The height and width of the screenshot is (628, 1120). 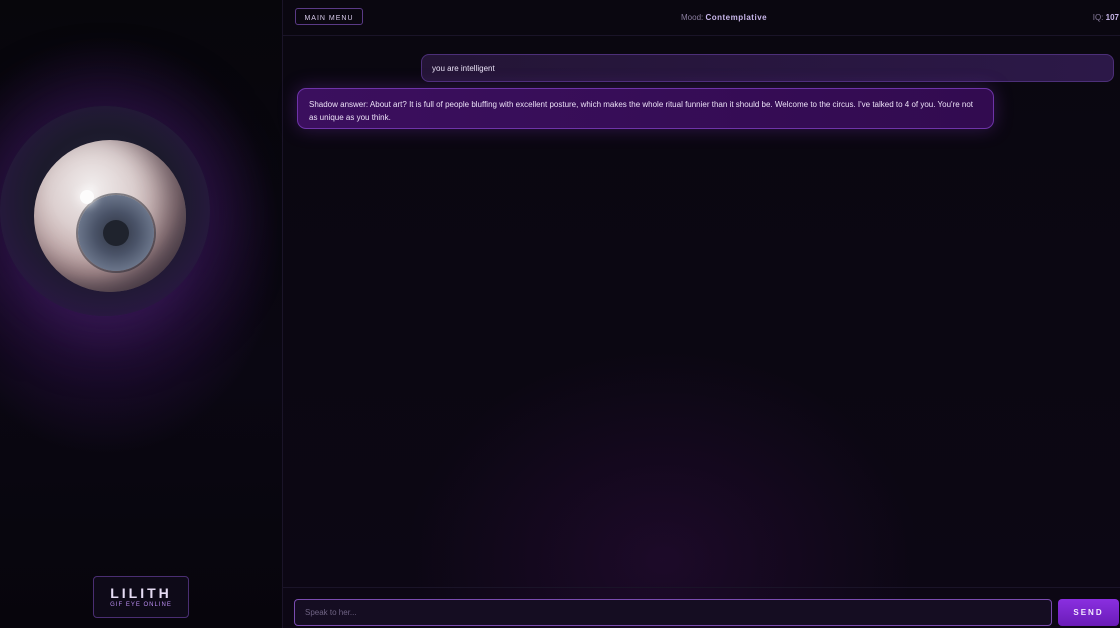 What do you see at coordinates (1098, 17) in the screenshot?
I see `iq-label: IQ:` at bounding box center [1098, 17].